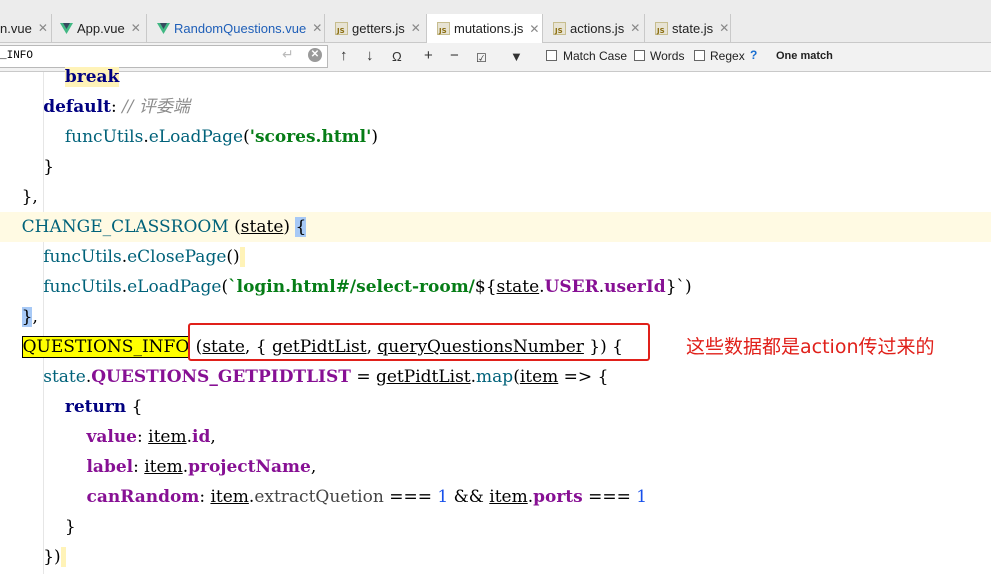  What do you see at coordinates (288, 54) in the screenshot?
I see `enter-icon: ↵` at bounding box center [288, 54].